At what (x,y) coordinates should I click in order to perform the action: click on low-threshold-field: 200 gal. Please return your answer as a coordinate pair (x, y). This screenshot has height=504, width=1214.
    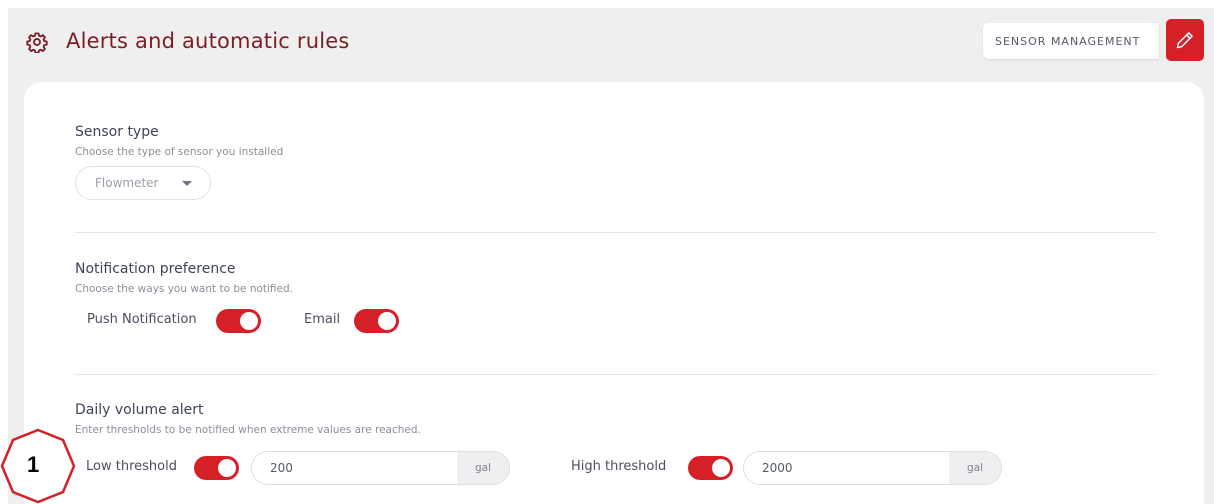
    Looking at the image, I should click on (380, 468).